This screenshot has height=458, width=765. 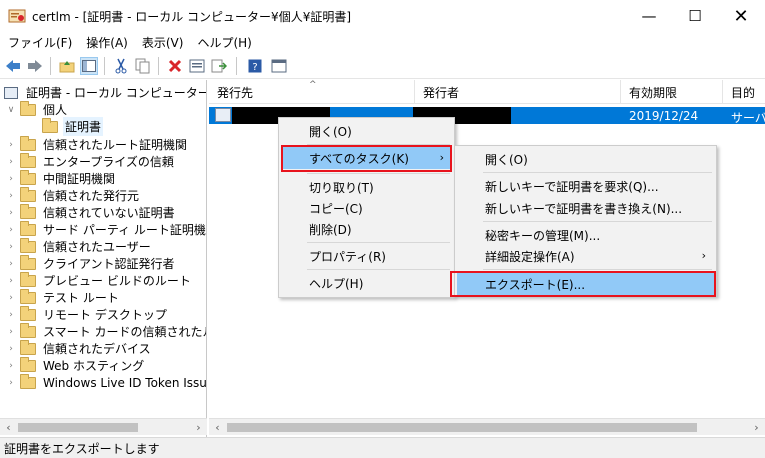 What do you see at coordinates (91, 263) in the screenshot?
I see `tree-item: › クライアント認証発行者` at bounding box center [91, 263].